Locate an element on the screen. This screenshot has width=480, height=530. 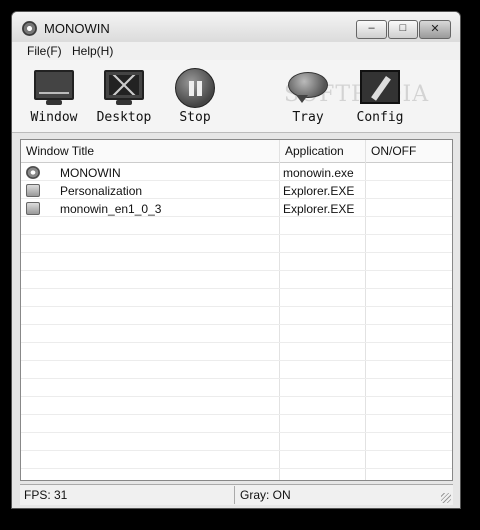
tray-button-label: Tray is located at coordinates (308, 117).